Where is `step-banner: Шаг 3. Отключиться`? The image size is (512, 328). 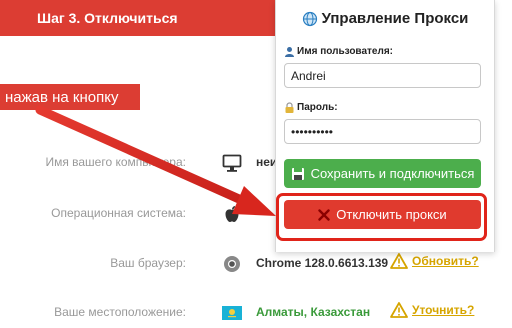
step-banner: Шаг 3. Отключиться is located at coordinates (137, 18).